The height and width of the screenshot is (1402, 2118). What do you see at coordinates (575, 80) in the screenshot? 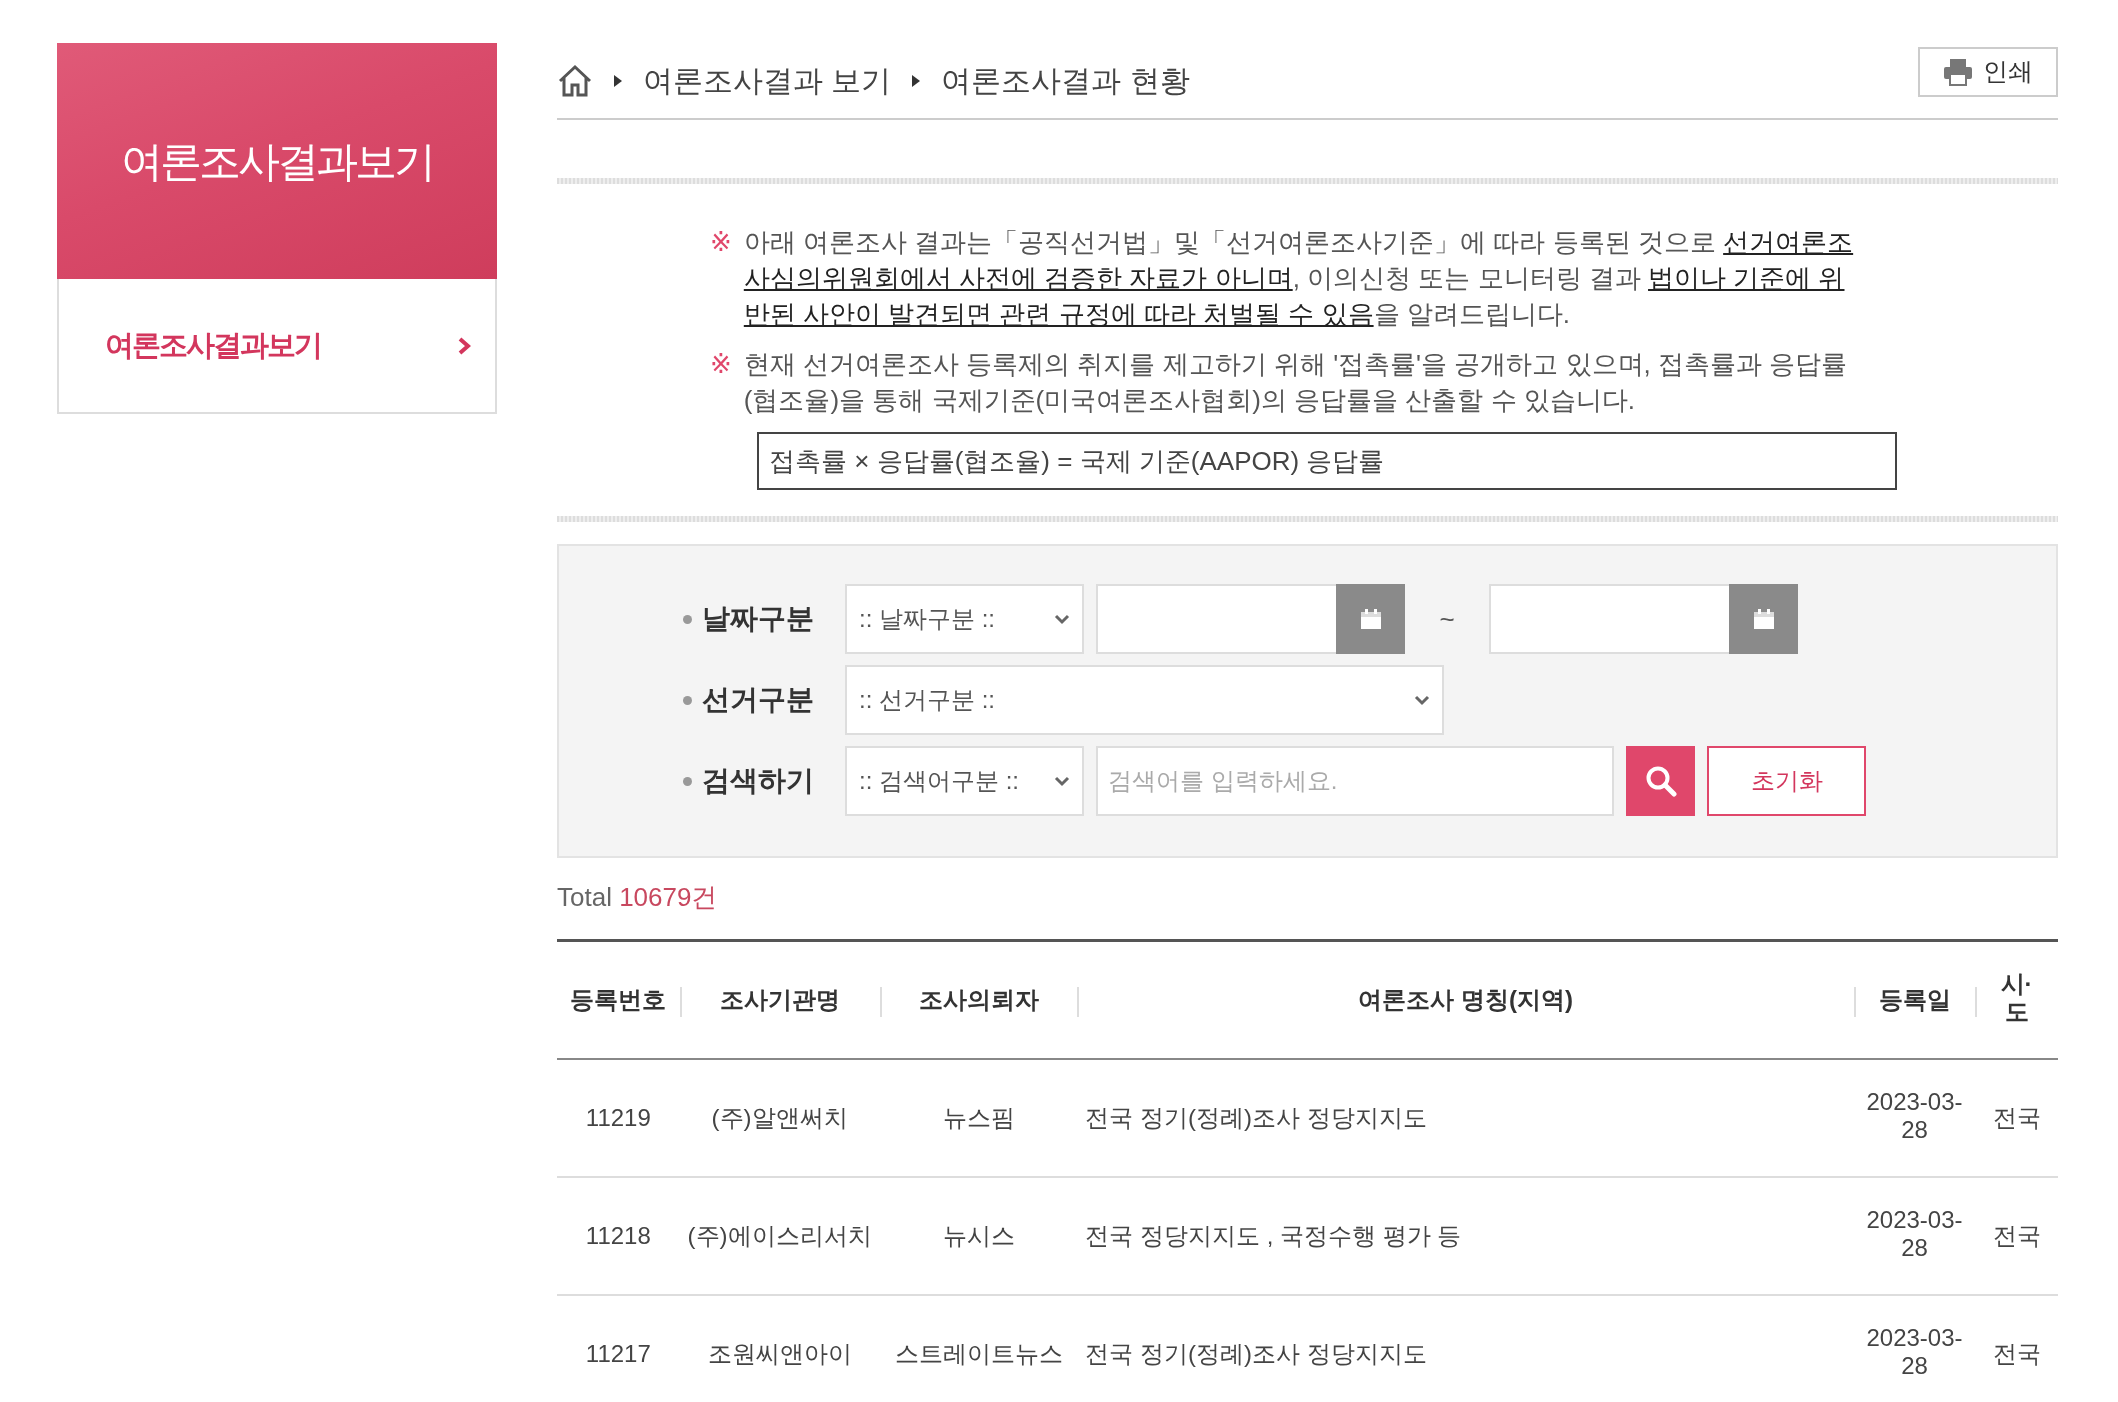
I see `home-icon` at bounding box center [575, 80].